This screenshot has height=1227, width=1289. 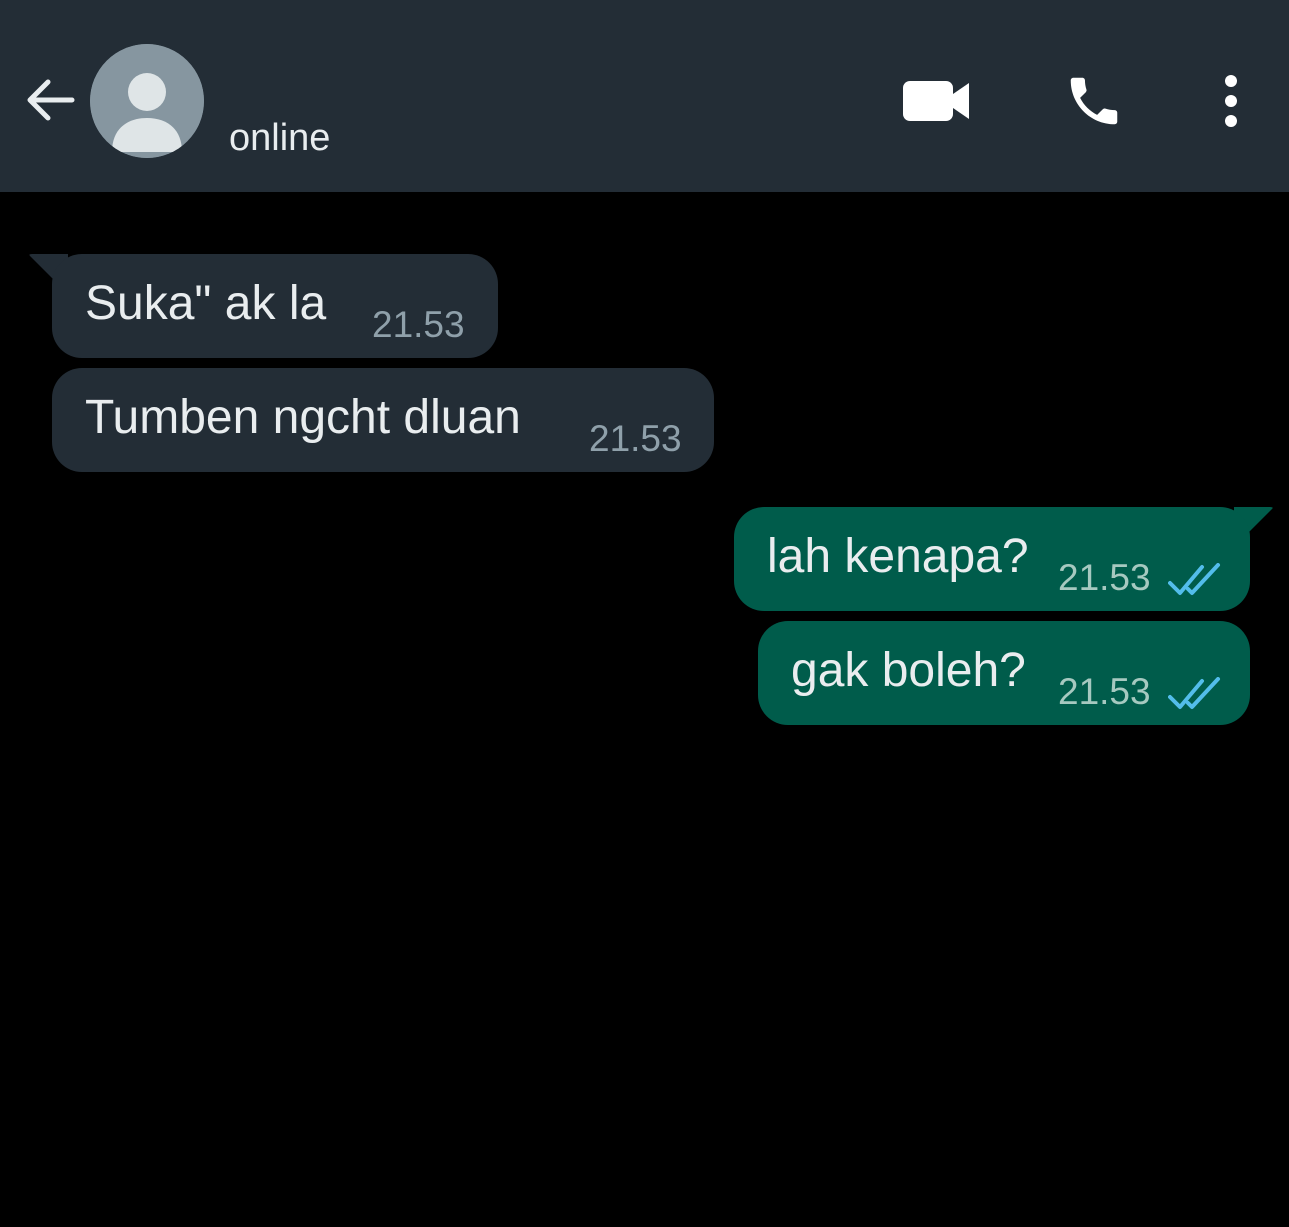 I want to click on video-camera-icon, so click(x=936, y=101).